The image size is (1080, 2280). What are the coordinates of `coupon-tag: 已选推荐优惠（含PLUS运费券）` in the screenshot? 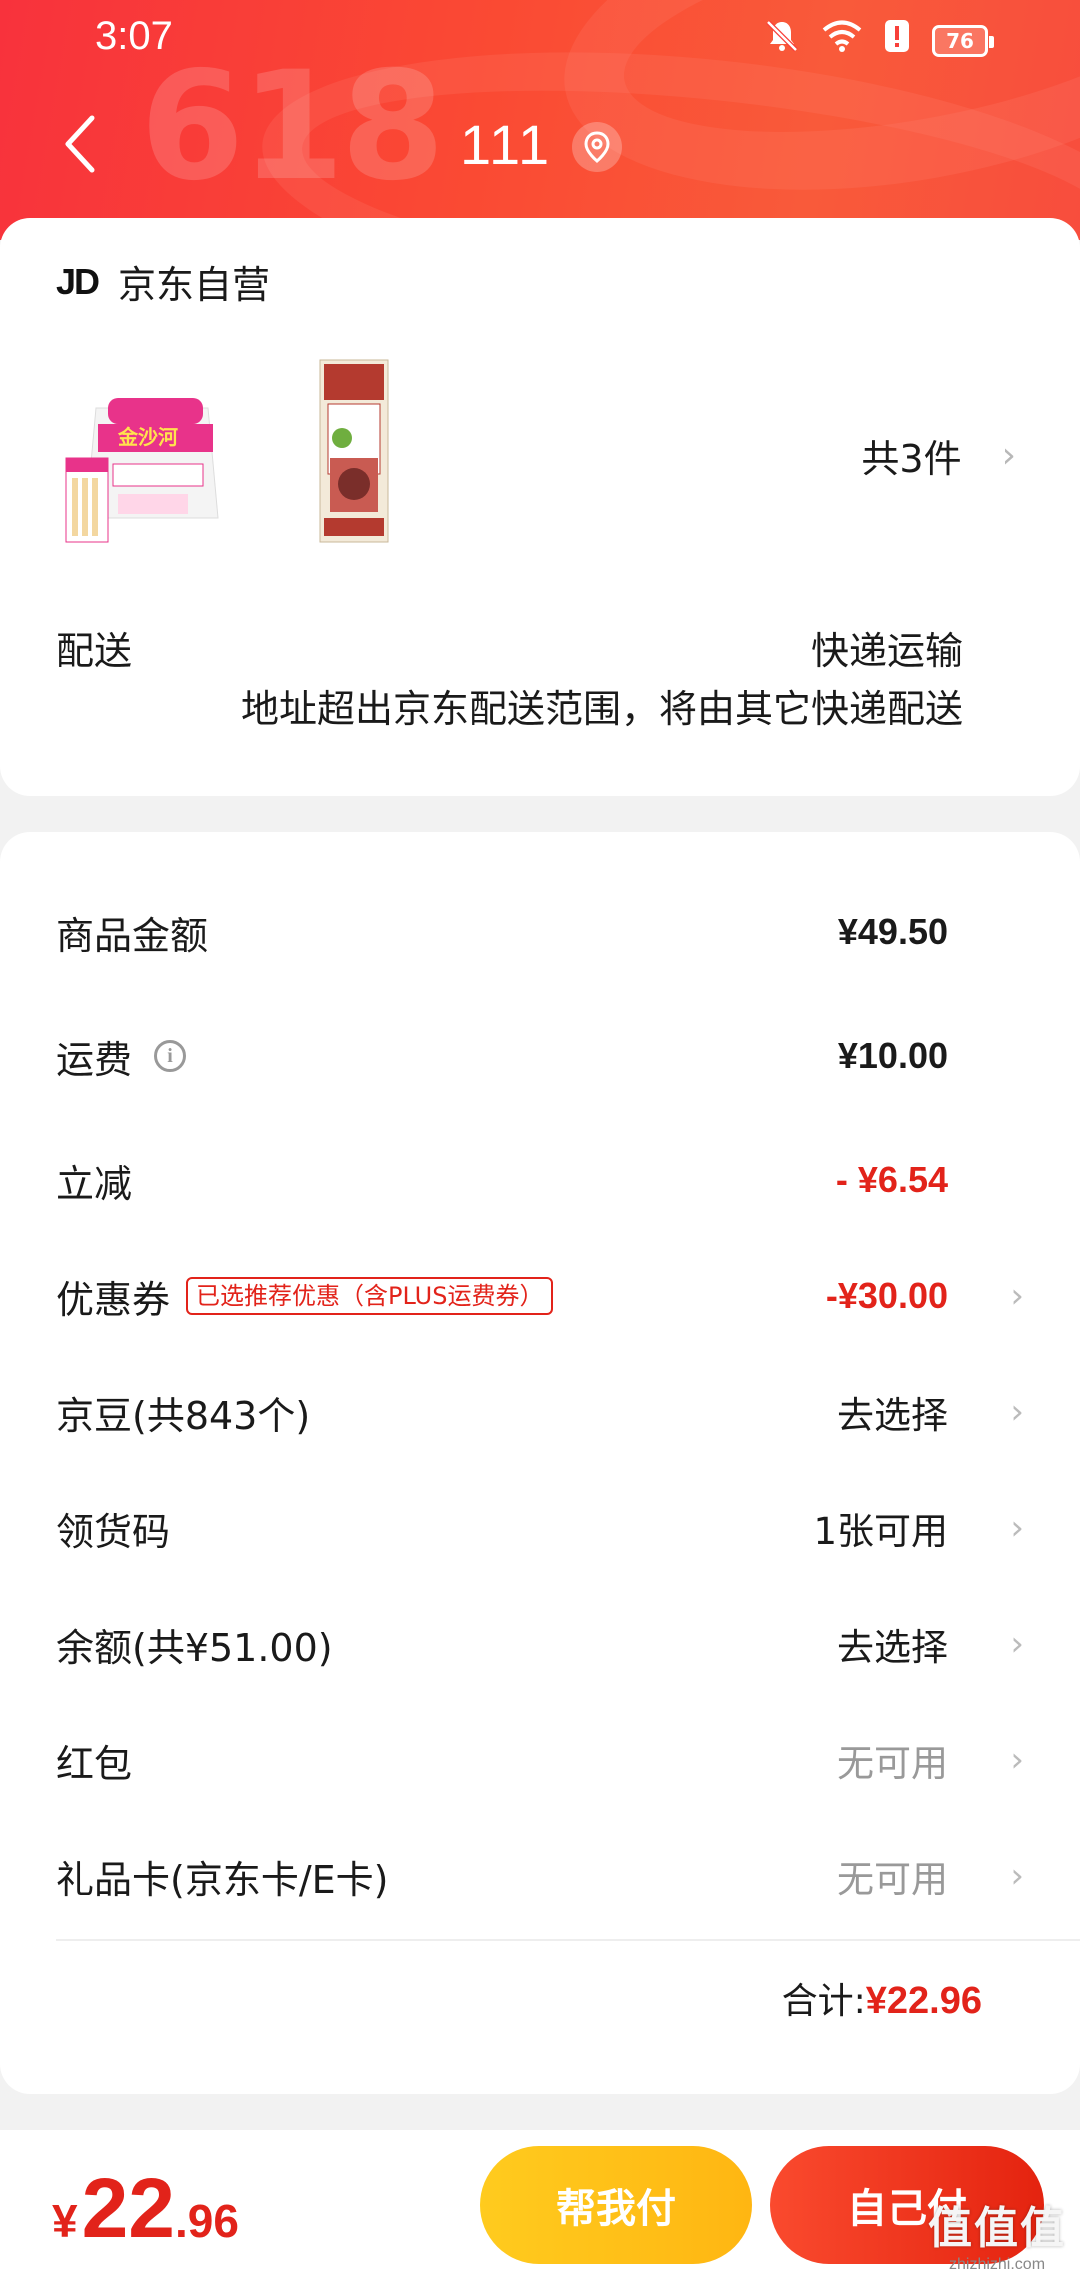 It's located at (370, 1296).